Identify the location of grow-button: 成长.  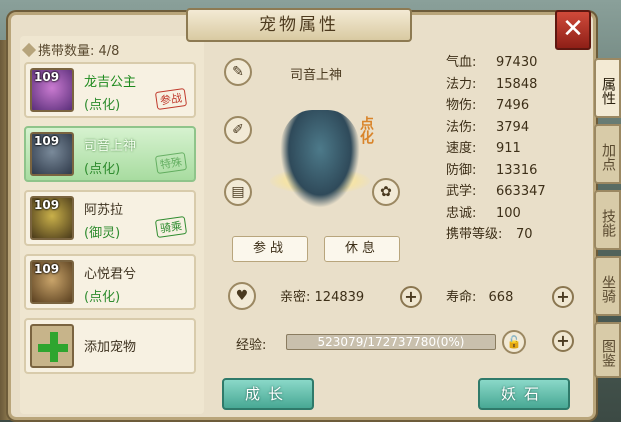
(268, 394).